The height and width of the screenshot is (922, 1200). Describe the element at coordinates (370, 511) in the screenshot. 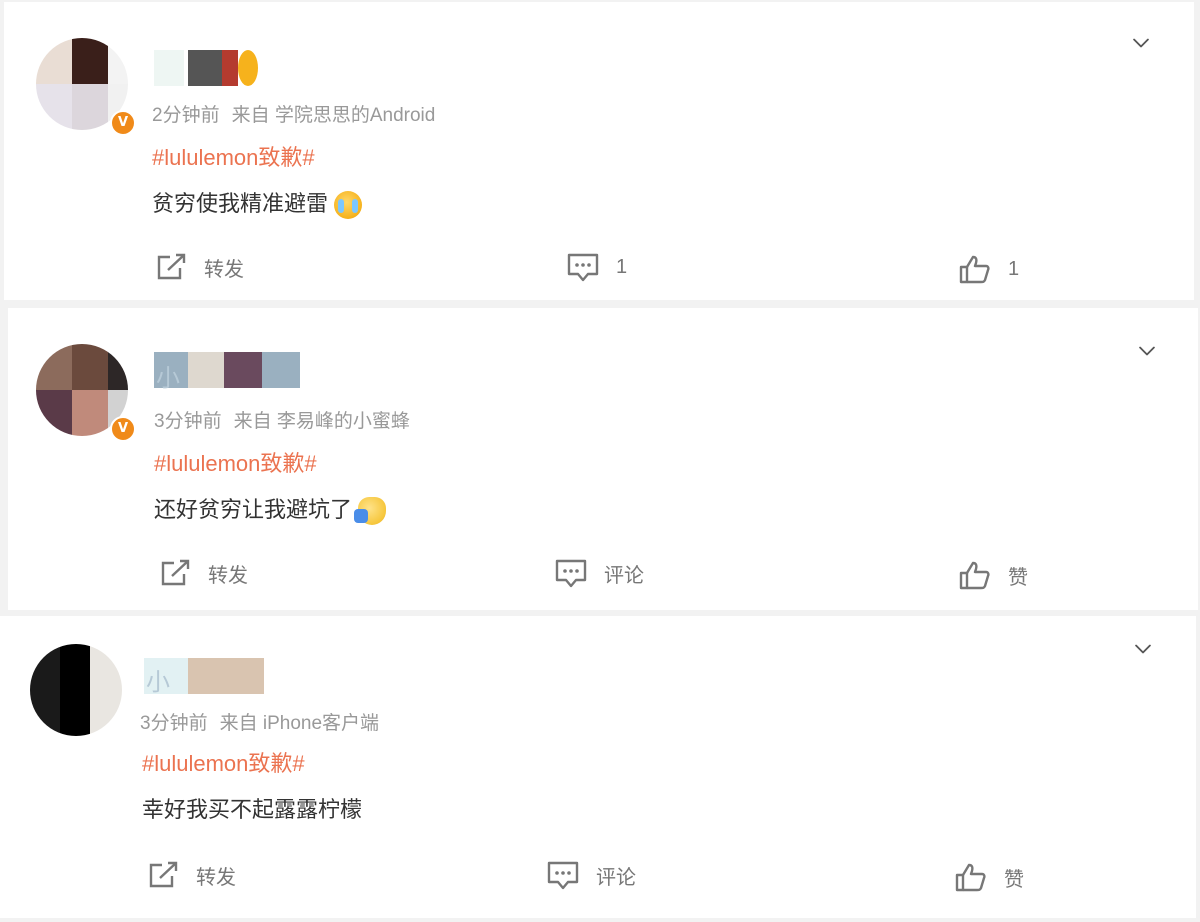

I see `waving-emoji-icon` at that location.